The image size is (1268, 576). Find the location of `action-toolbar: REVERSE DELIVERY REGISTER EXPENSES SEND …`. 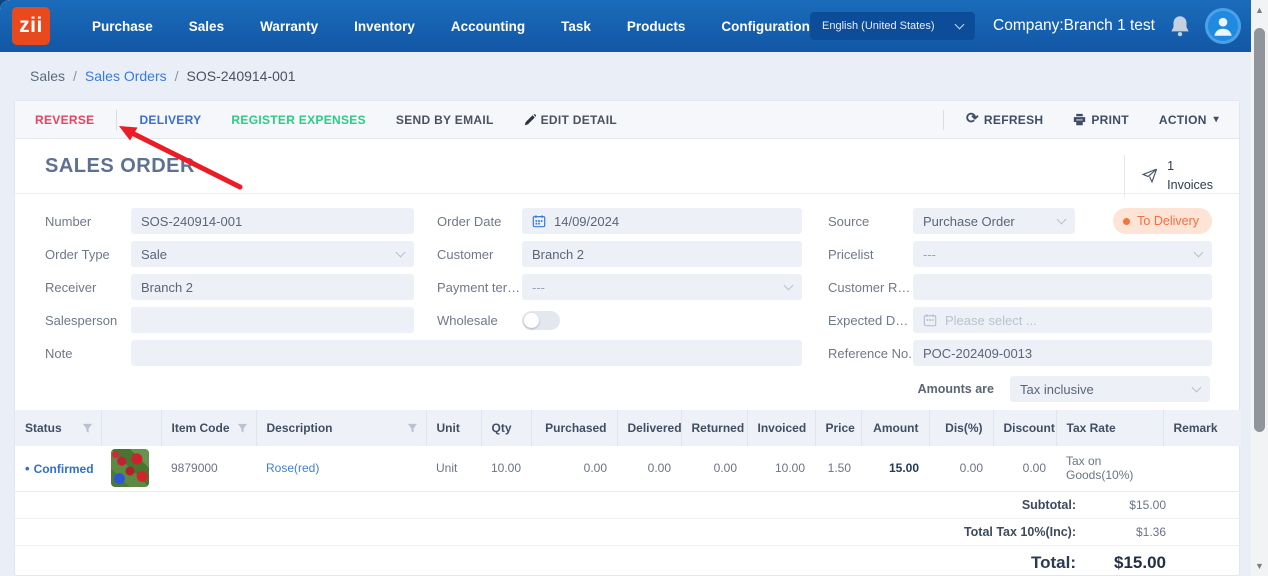

action-toolbar: REVERSE DELIVERY REGISTER EXPENSES SEND … is located at coordinates (627, 120).